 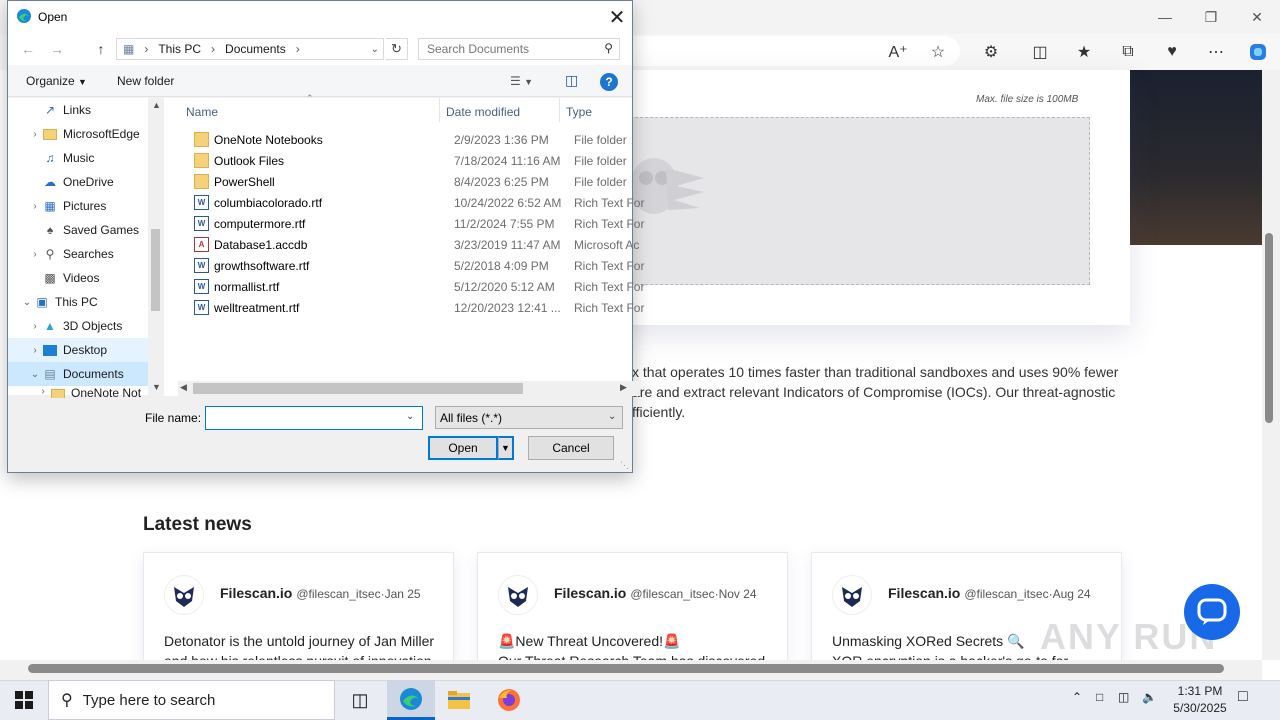 I want to click on taskbar-clock: 1:31 PM 5/30/2025, so click(x=1200, y=700).